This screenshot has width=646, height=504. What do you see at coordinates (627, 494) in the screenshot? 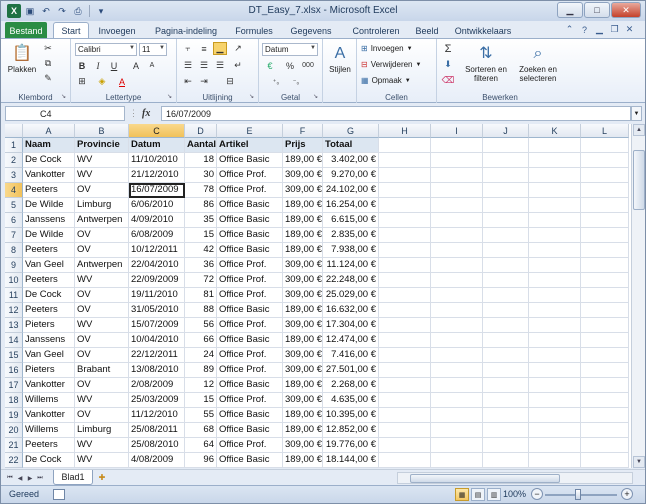
I see `zoom-in-icon: +` at bounding box center [627, 494].